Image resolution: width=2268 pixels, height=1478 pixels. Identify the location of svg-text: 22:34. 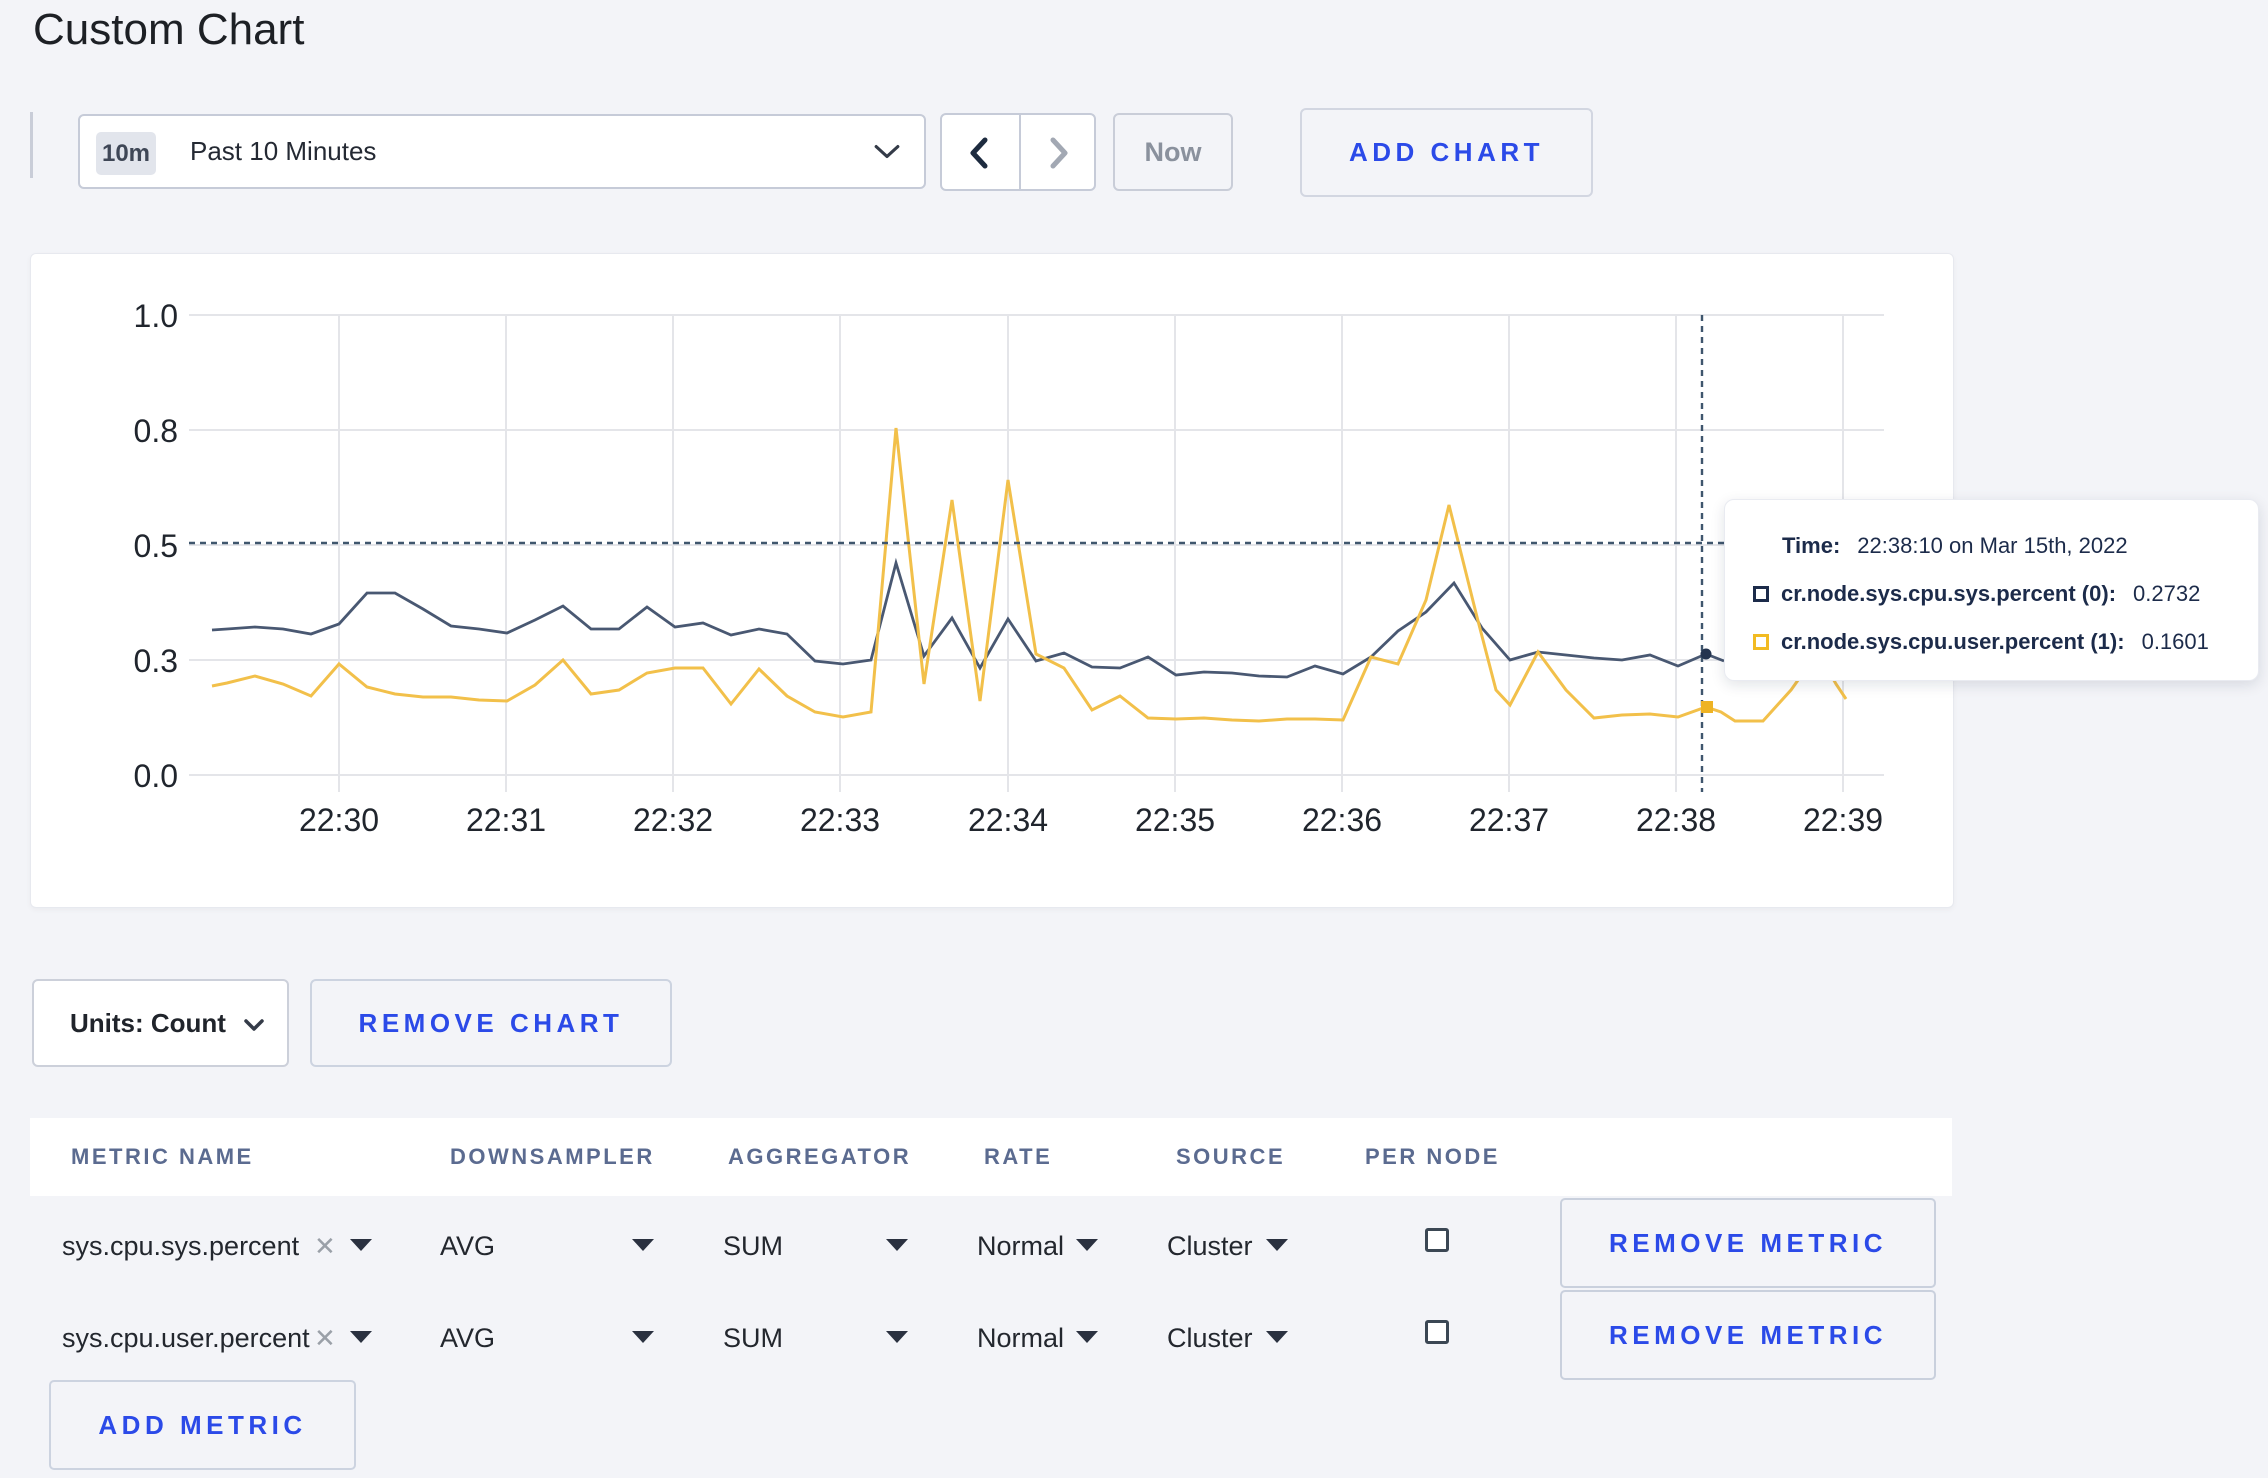
(1008, 820).